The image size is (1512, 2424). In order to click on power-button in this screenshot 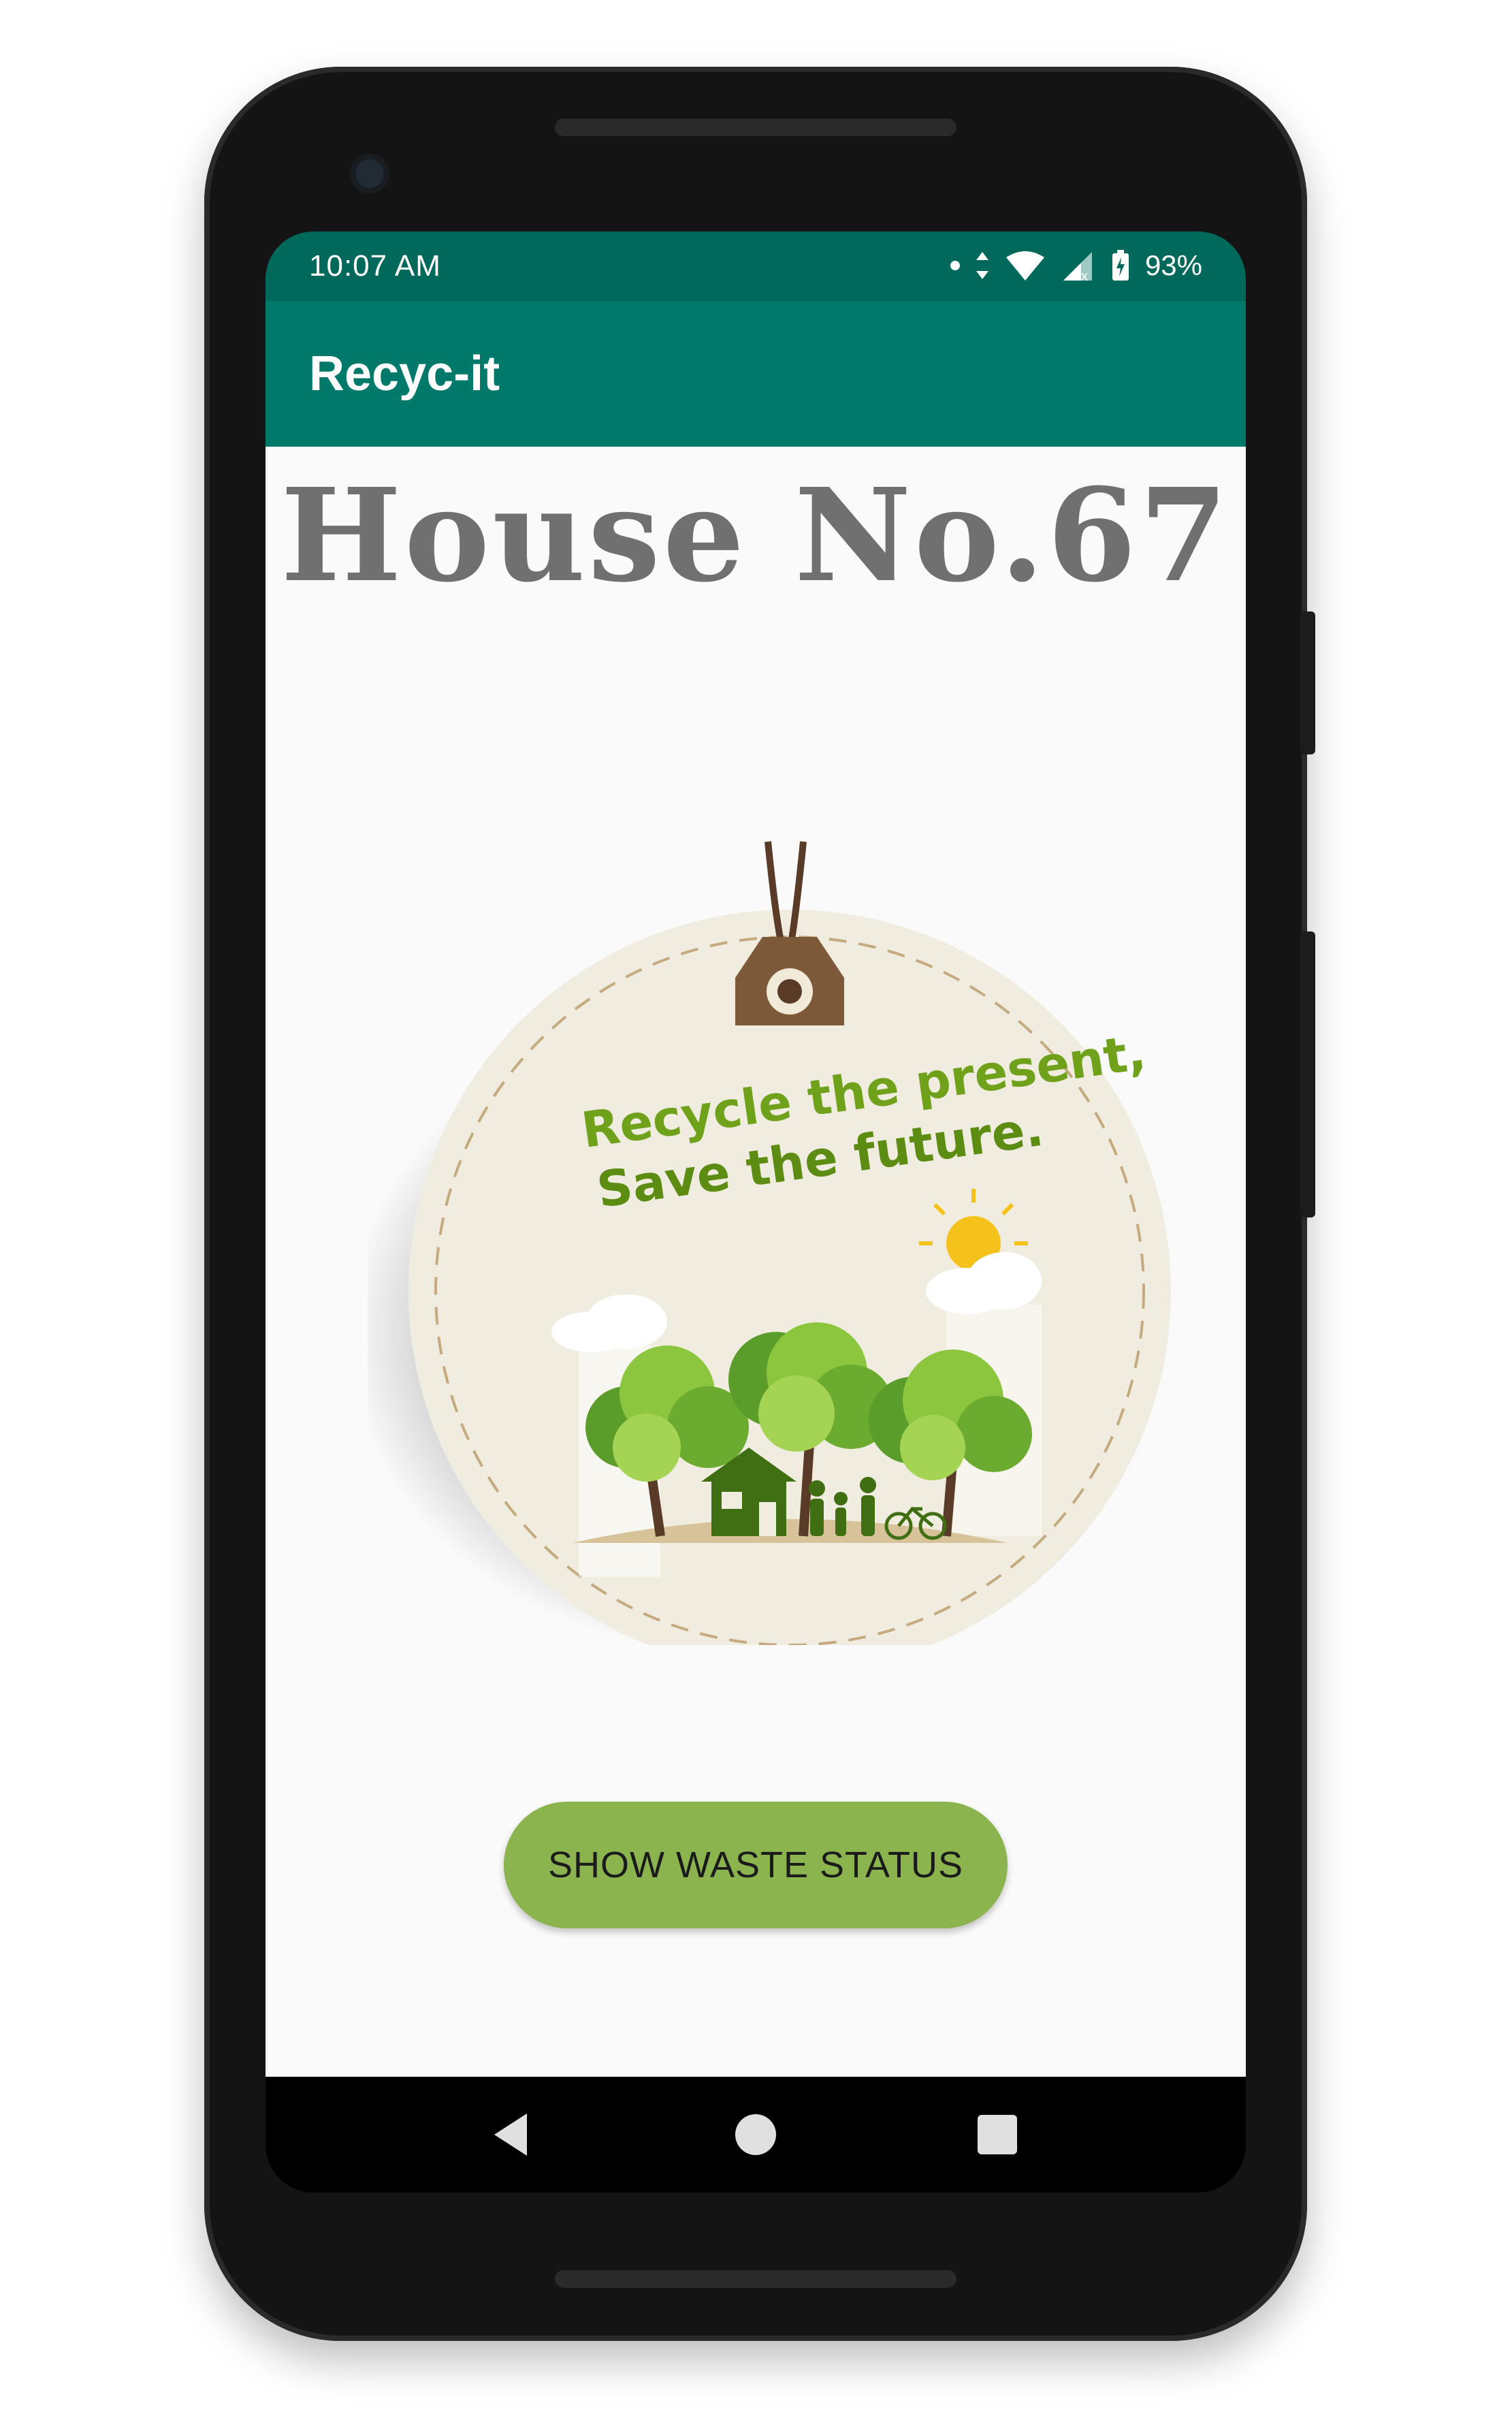, I will do `click(1307, 682)`.